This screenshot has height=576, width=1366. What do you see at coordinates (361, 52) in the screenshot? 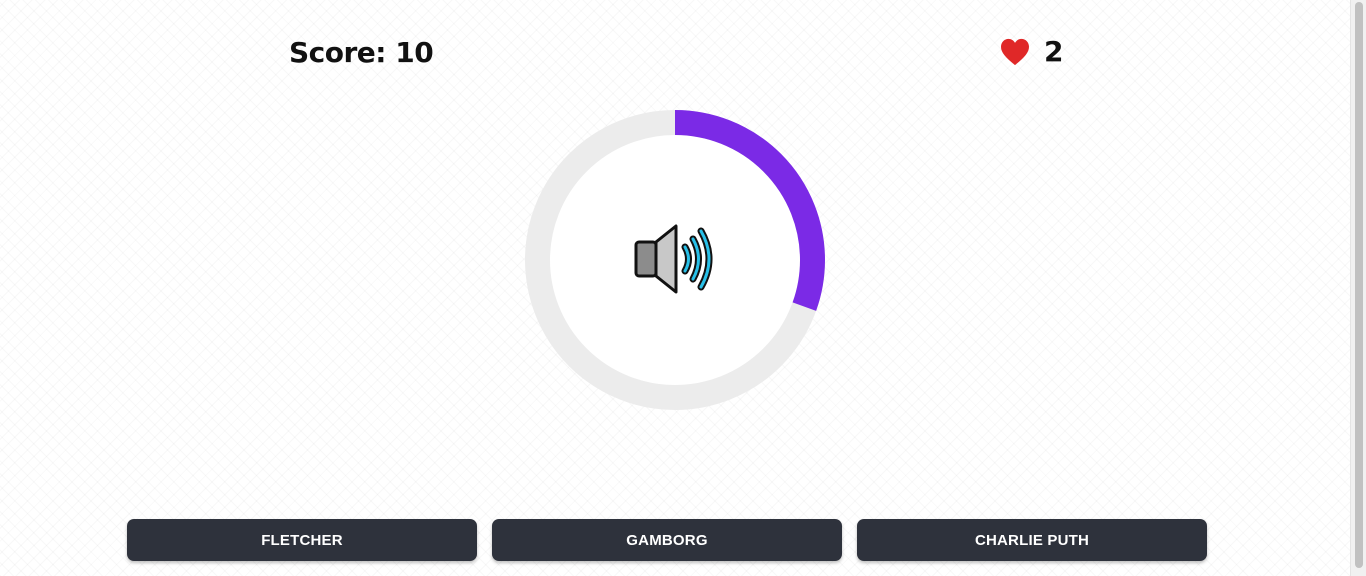
I see `score-display: Score: 10` at bounding box center [361, 52].